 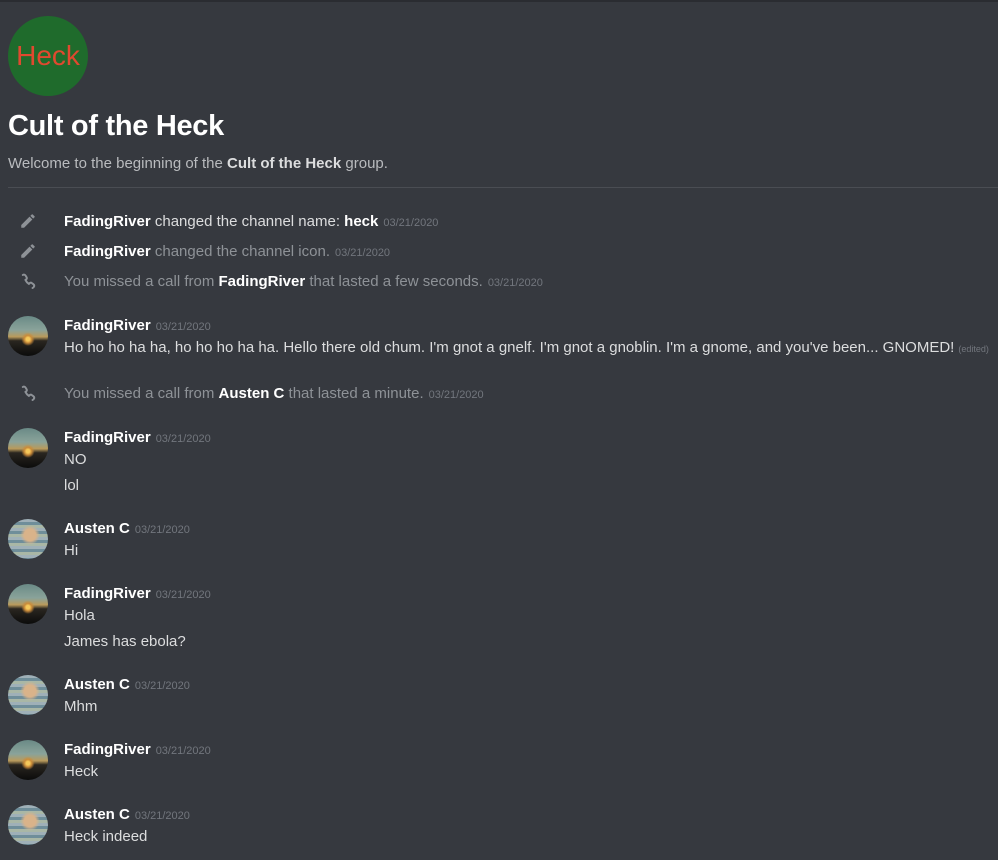 I want to click on message-text: NO, so click(x=75, y=459).